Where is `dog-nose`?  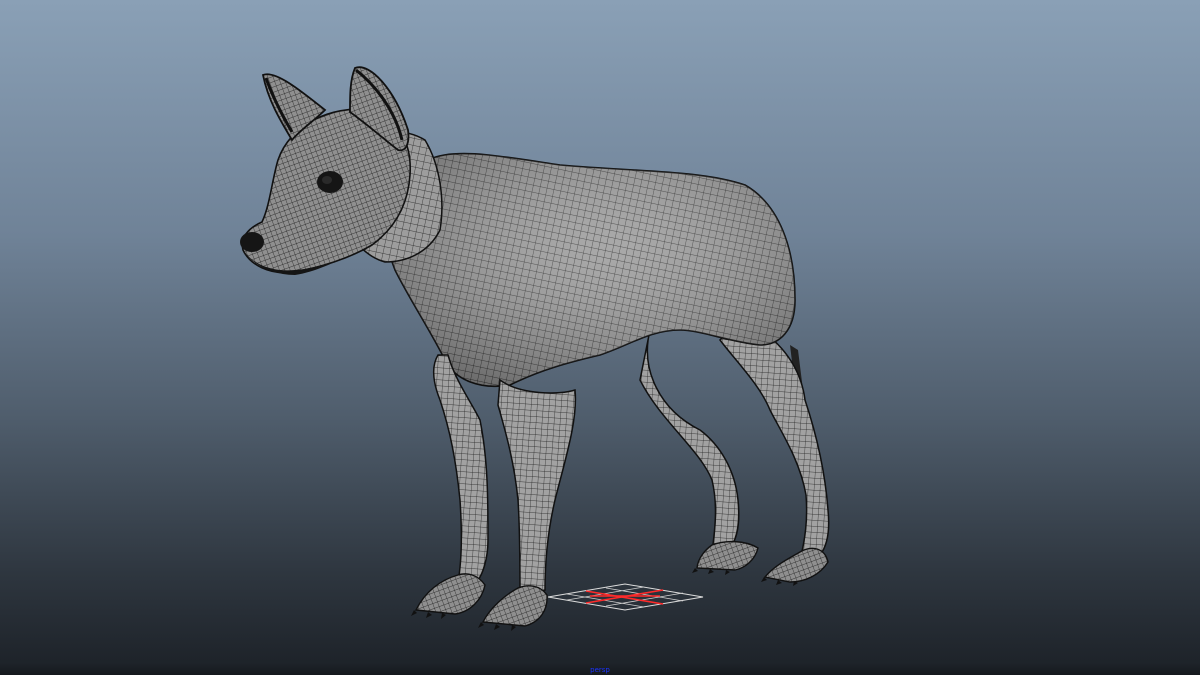
dog-nose is located at coordinates (252, 242).